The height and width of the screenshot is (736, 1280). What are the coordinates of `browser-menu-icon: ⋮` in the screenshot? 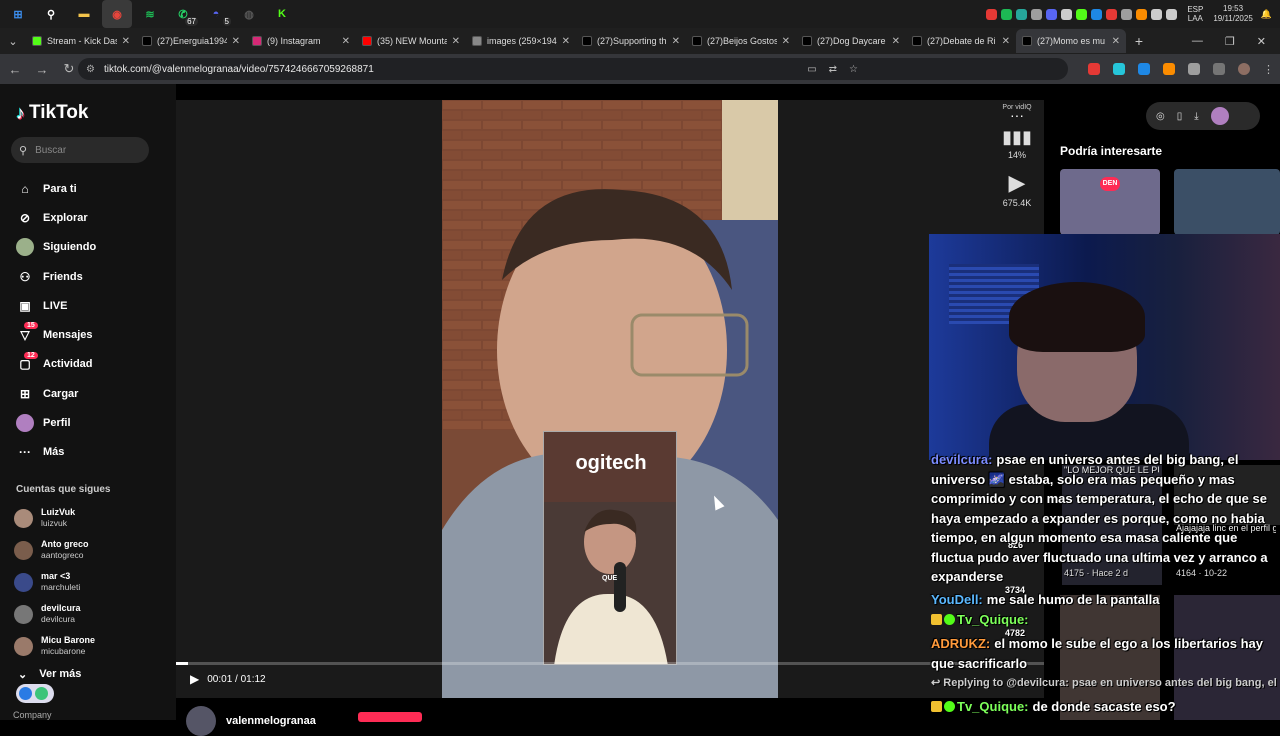 It's located at (1268, 69).